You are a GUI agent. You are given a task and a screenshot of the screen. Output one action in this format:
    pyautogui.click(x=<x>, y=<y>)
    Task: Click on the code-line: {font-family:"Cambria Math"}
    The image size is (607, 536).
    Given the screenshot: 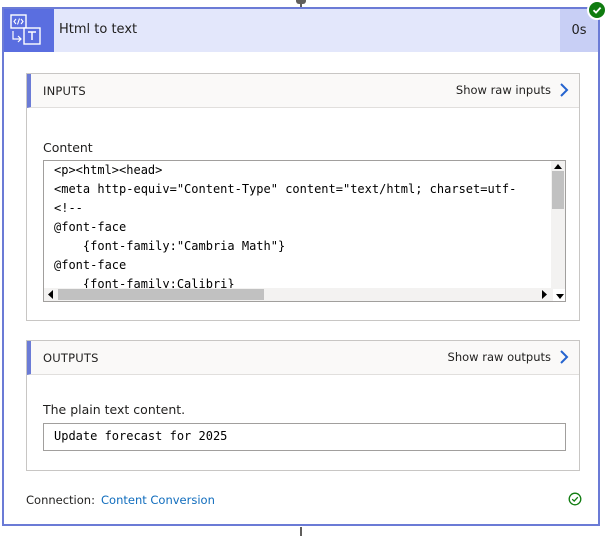 What is the action you would take?
    pyautogui.click(x=170, y=246)
    